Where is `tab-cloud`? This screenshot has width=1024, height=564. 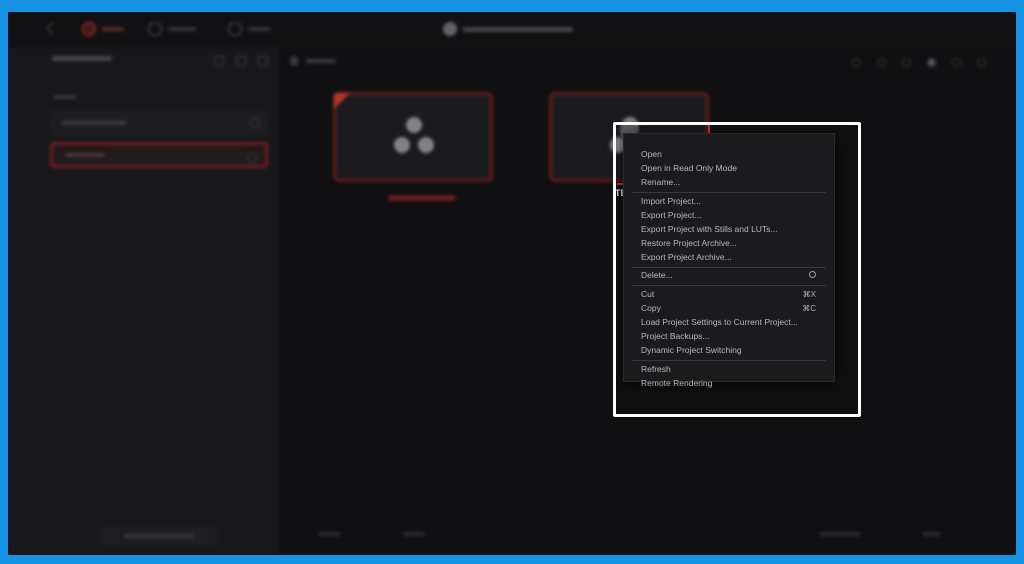 tab-cloud is located at coordinates (249, 29).